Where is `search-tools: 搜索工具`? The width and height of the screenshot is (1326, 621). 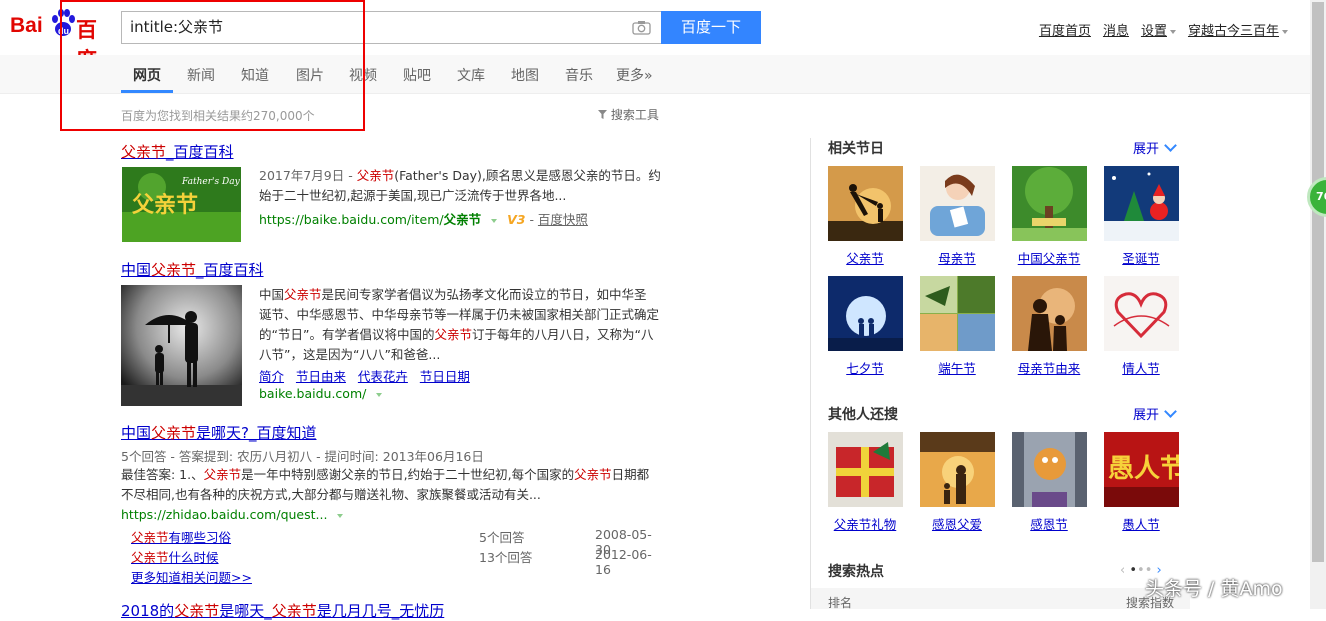
search-tools: 搜索工具 is located at coordinates (628, 114).